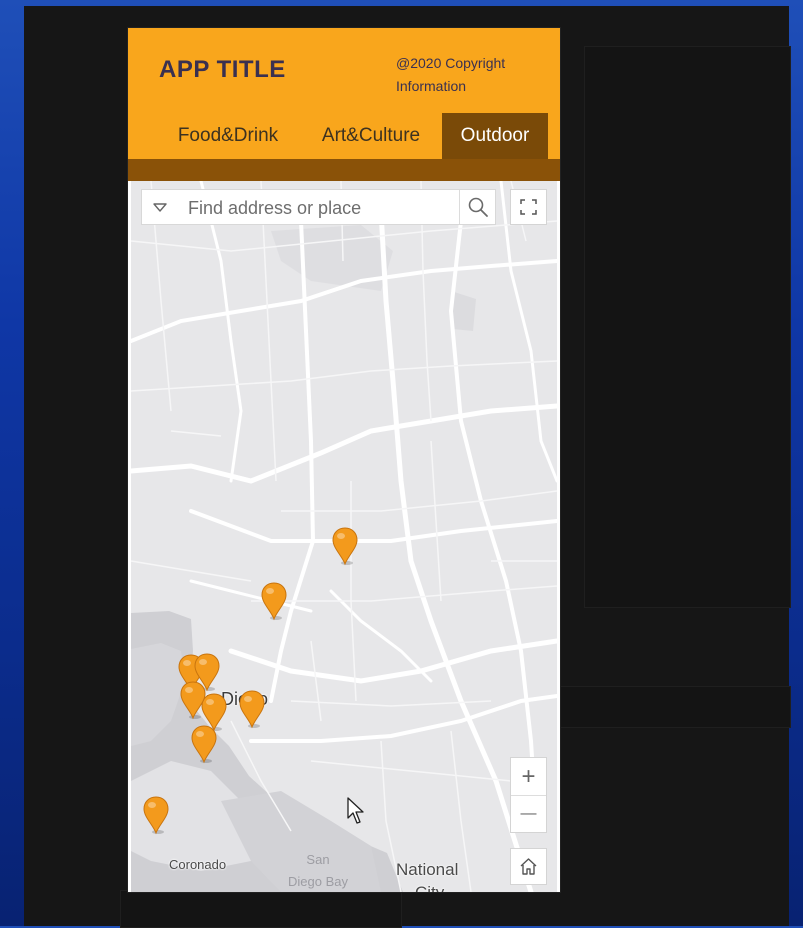 The image size is (803, 928). What do you see at coordinates (355, 810) in the screenshot?
I see `mouse-pointer-icon` at bounding box center [355, 810].